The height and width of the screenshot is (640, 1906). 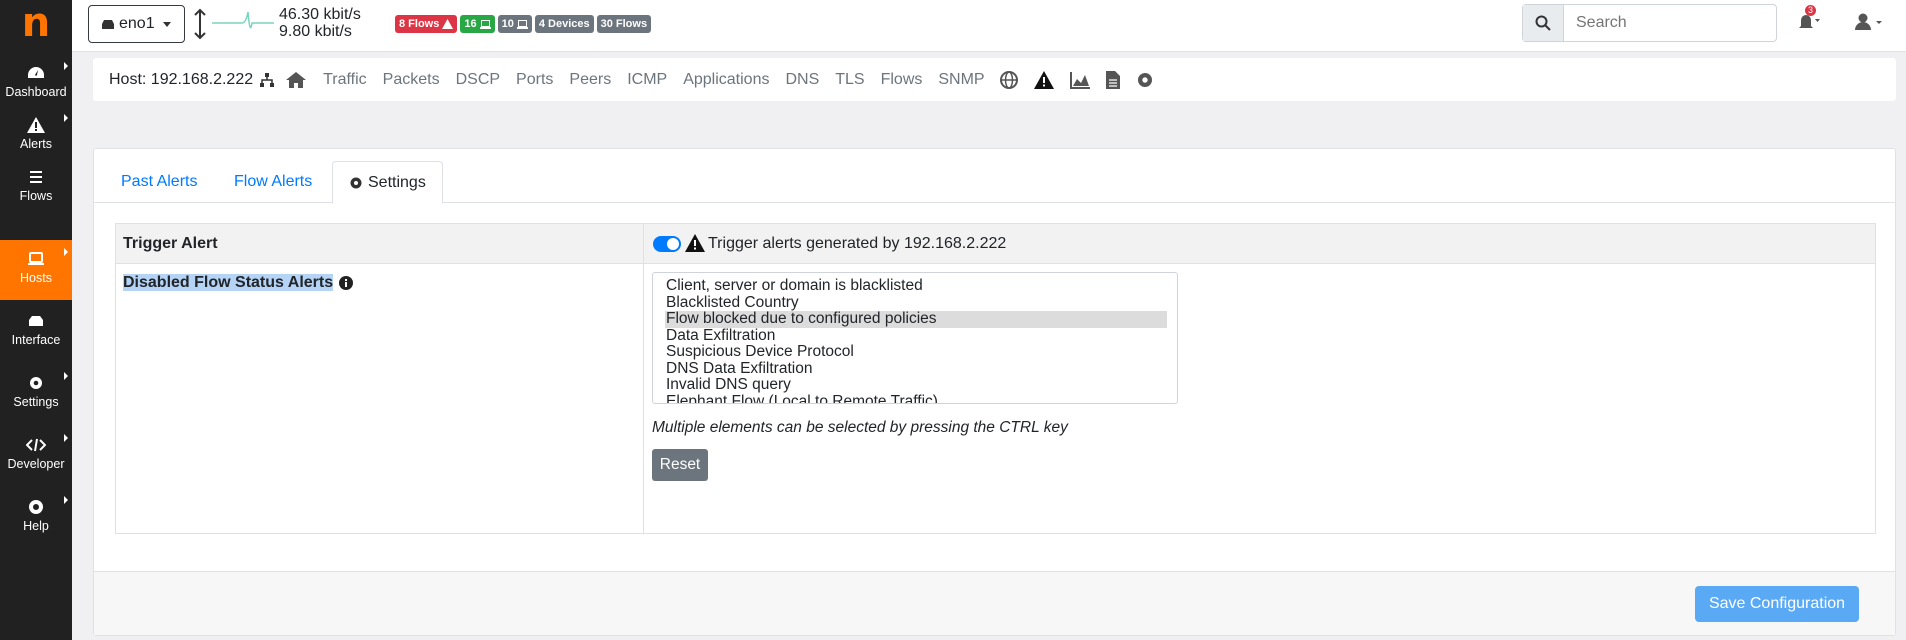 I want to click on sidebar-item-developer: Developer, so click(x=36, y=456).